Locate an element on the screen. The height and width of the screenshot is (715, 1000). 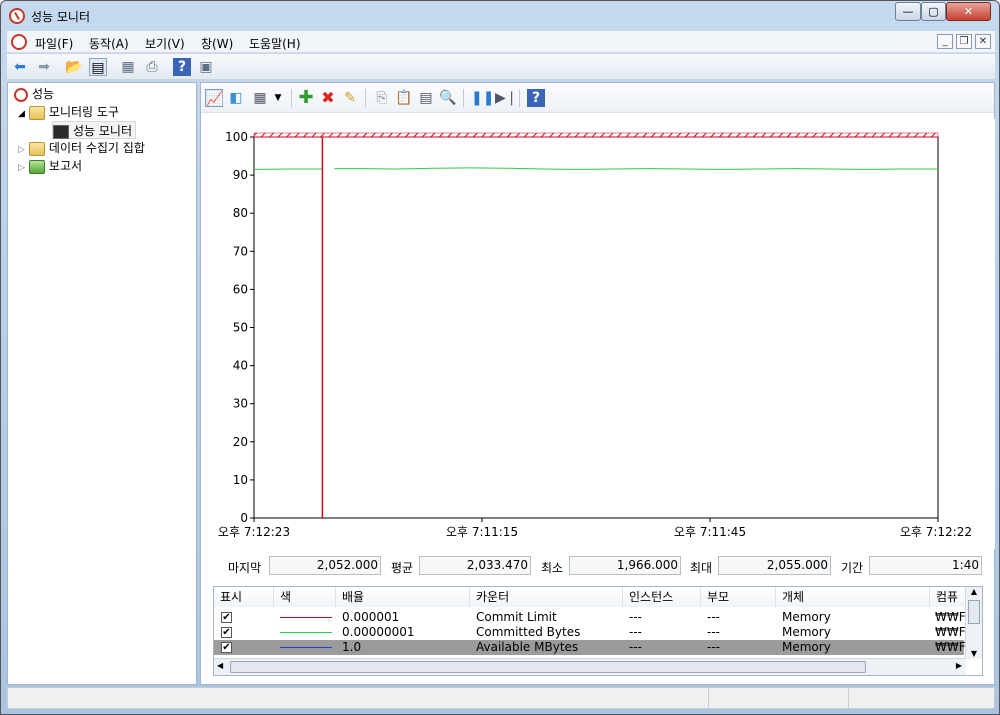
menu-file: 파일(F) is located at coordinates (54, 43).